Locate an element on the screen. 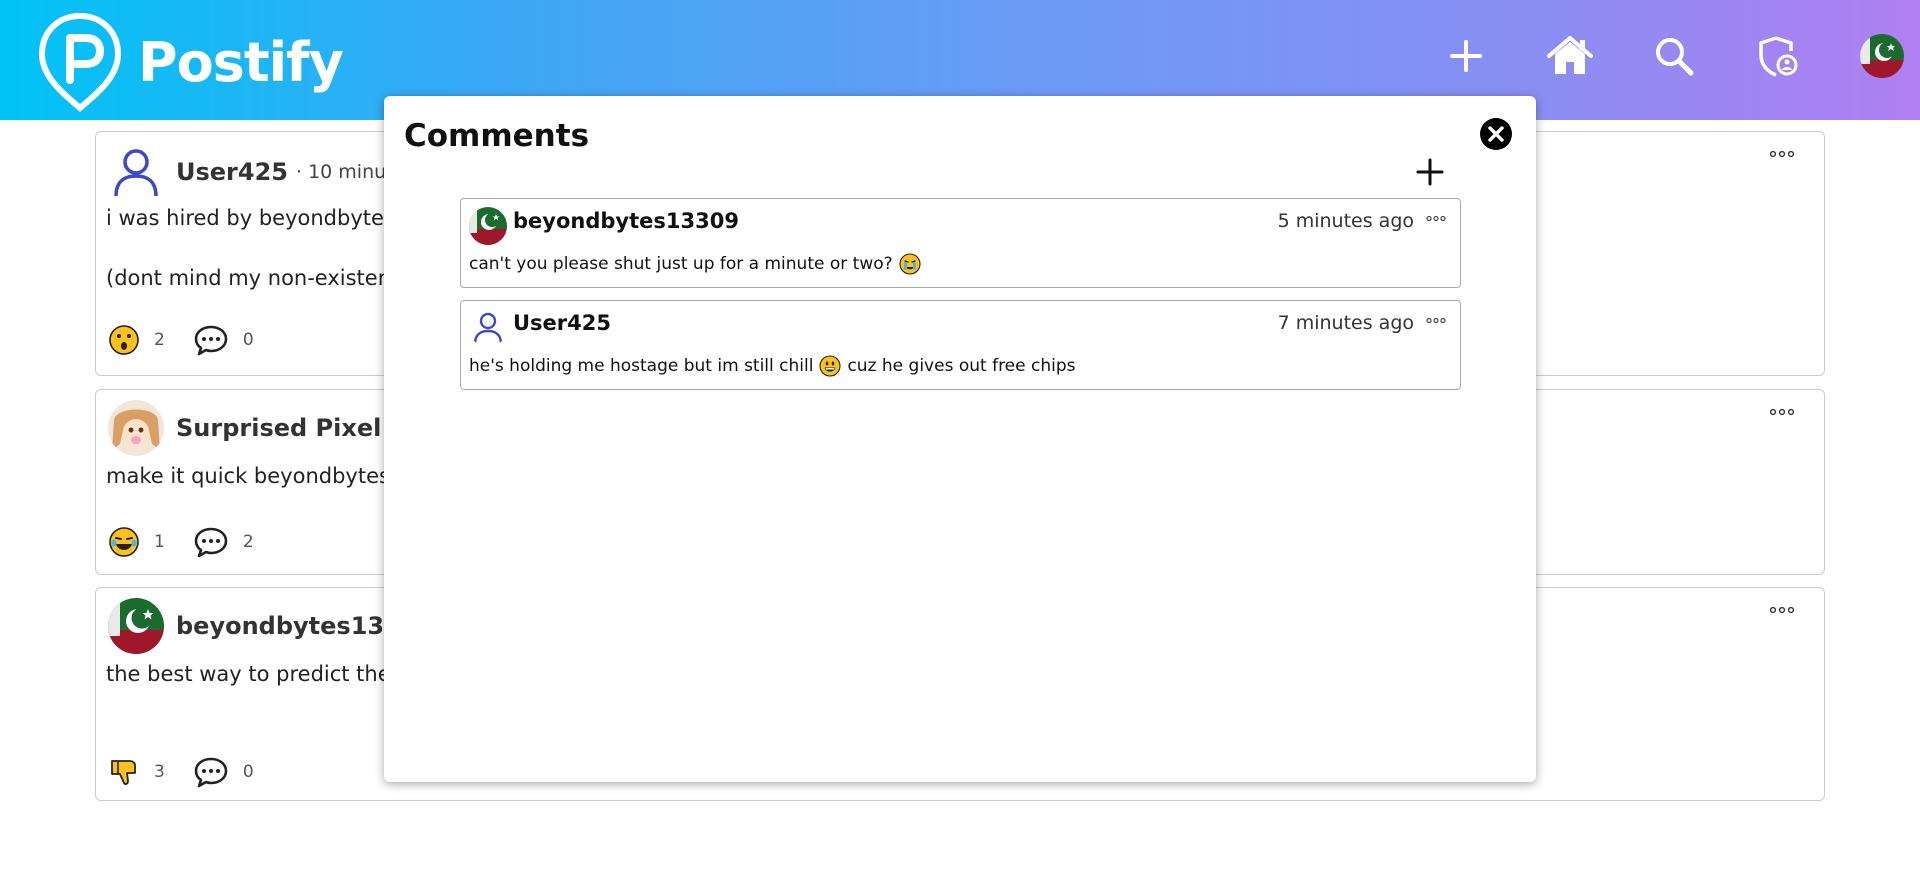  profile-avatar is located at coordinates (1882, 56).